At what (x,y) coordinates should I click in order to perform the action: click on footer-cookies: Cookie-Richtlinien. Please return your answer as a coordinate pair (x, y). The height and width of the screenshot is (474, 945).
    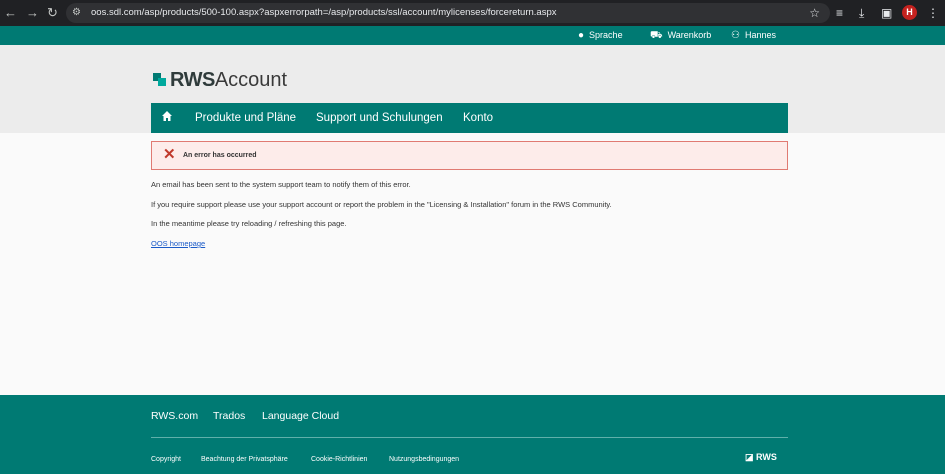
    Looking at the image, I should click on (339, 459).